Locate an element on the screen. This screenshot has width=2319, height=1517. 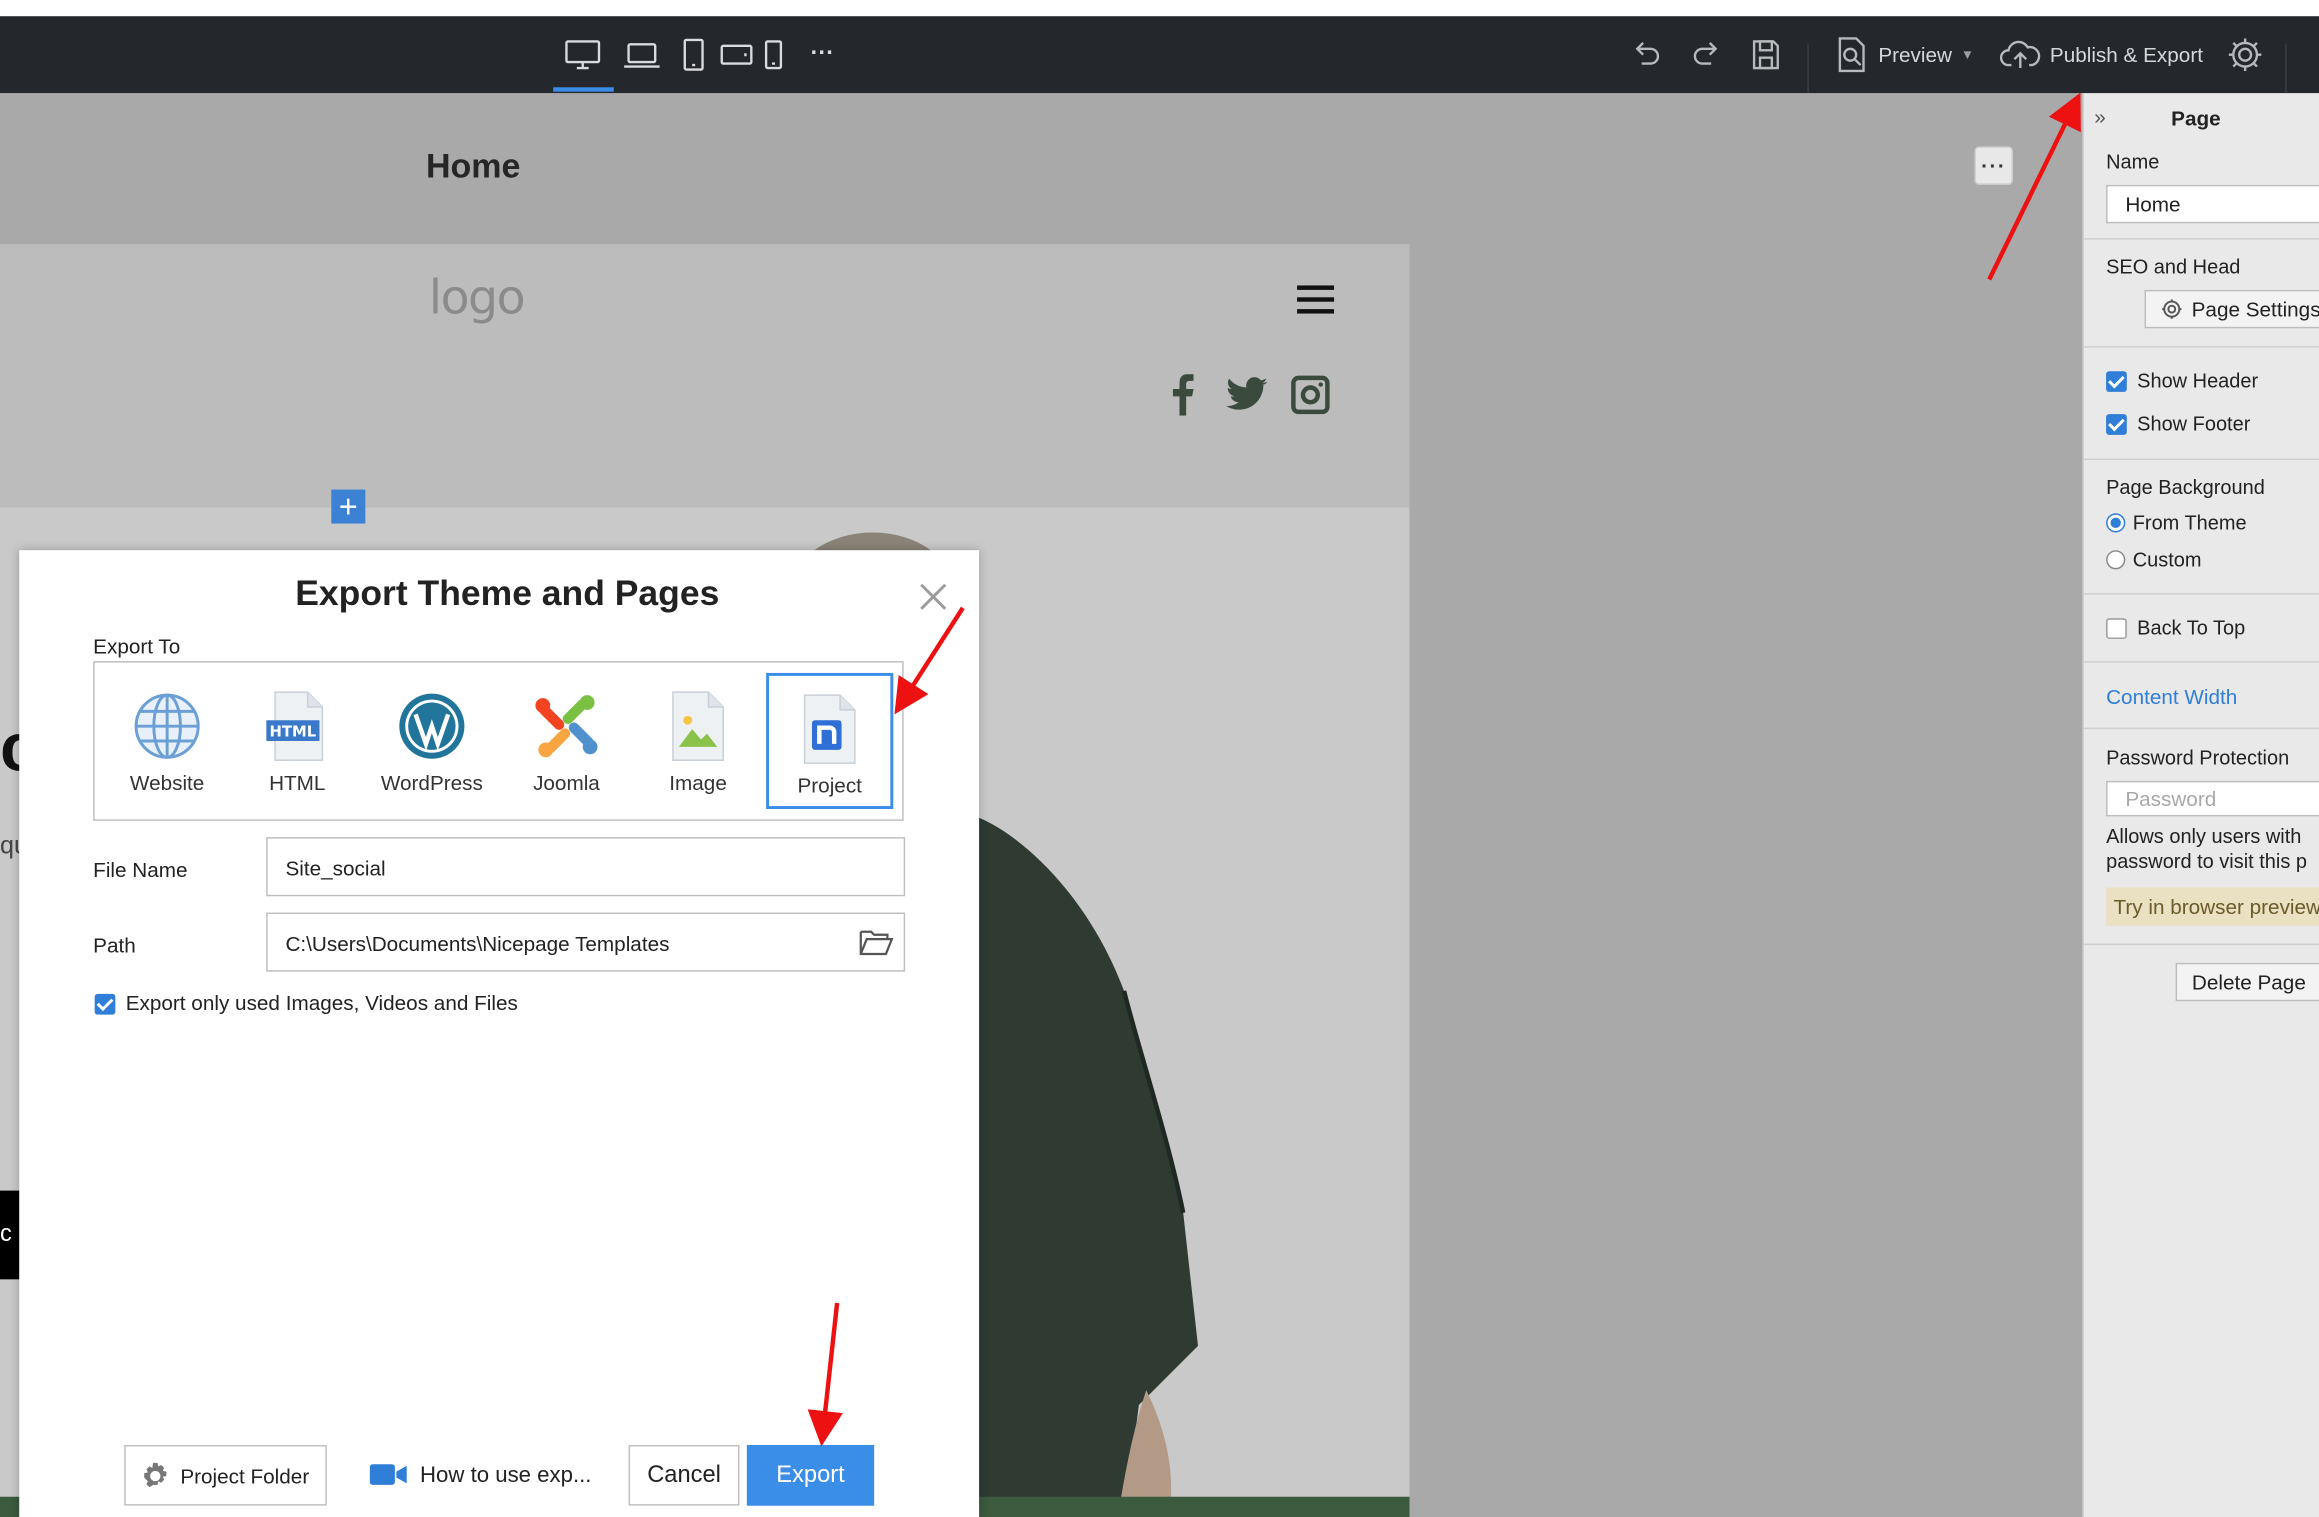
export-target-wordpress: WordPress is located at coordinates (431, 741).